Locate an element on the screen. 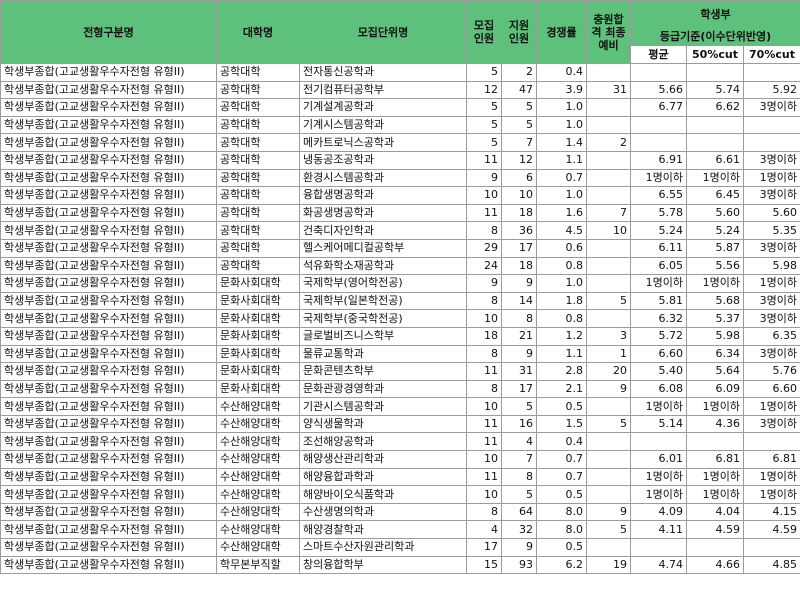  unit-cell: 글로벌비즈니스학부 is located at coordinates (383, 336).